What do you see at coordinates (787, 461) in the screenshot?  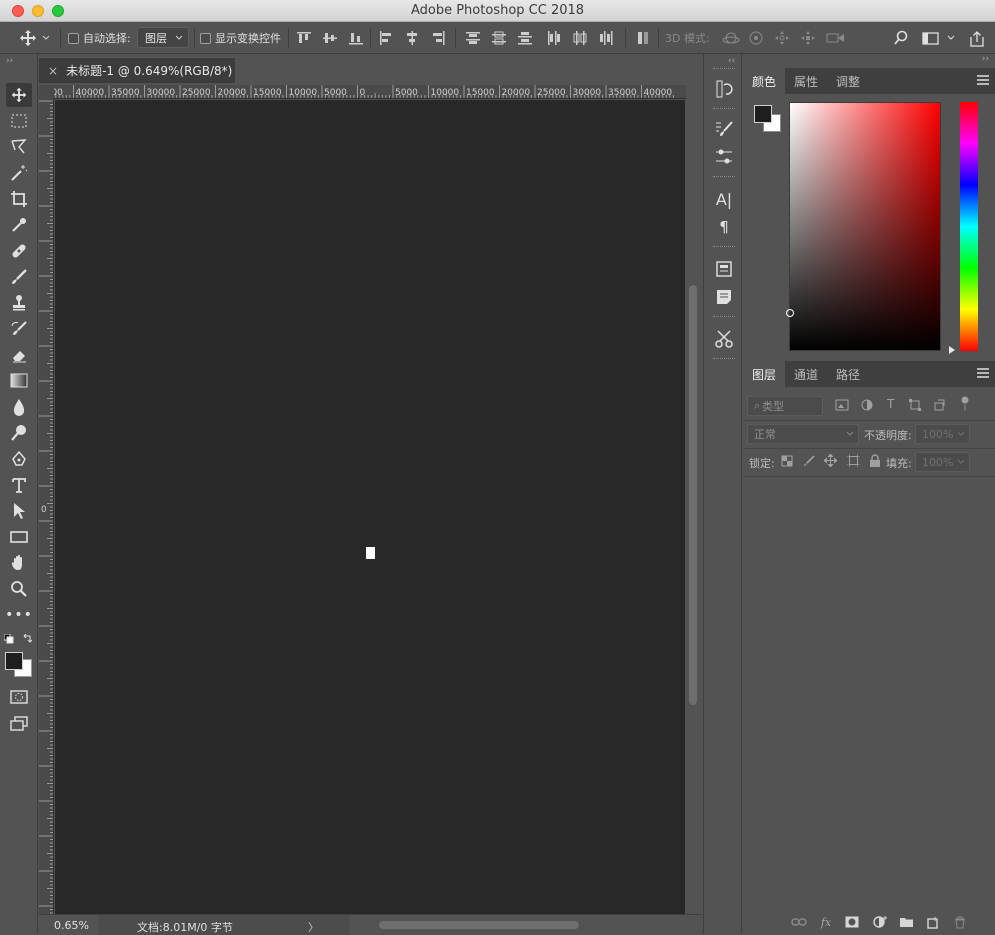 I see `lock-transparent-icon` at bounding box center [787, 461].